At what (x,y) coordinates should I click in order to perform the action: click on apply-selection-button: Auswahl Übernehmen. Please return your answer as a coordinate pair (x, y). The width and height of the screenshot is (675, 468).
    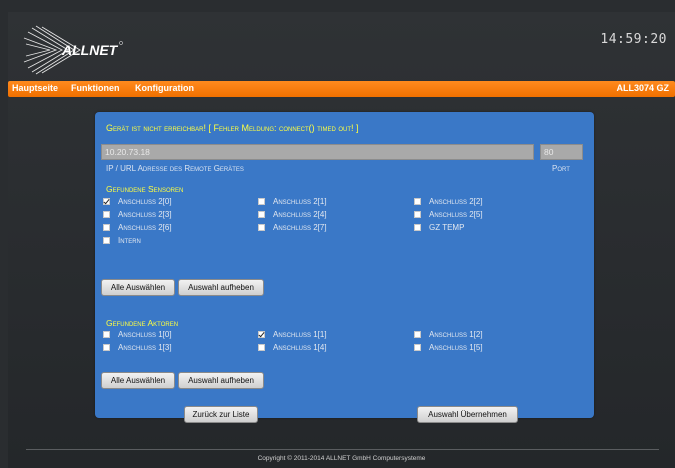
    Looking at the image, I should click on (467, 414).